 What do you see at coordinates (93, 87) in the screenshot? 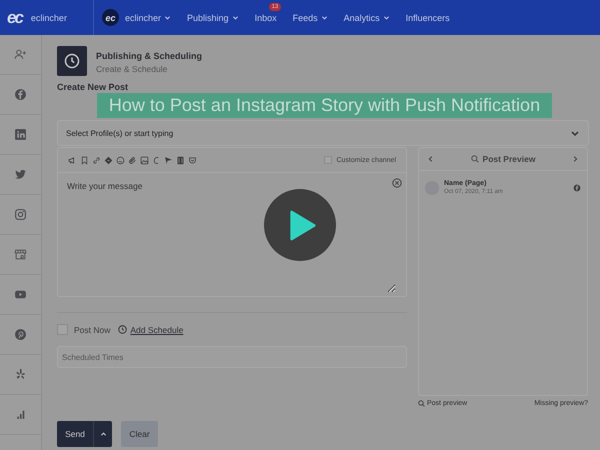
I see `section-title: Create New Post` at bounding box center [93, 87].